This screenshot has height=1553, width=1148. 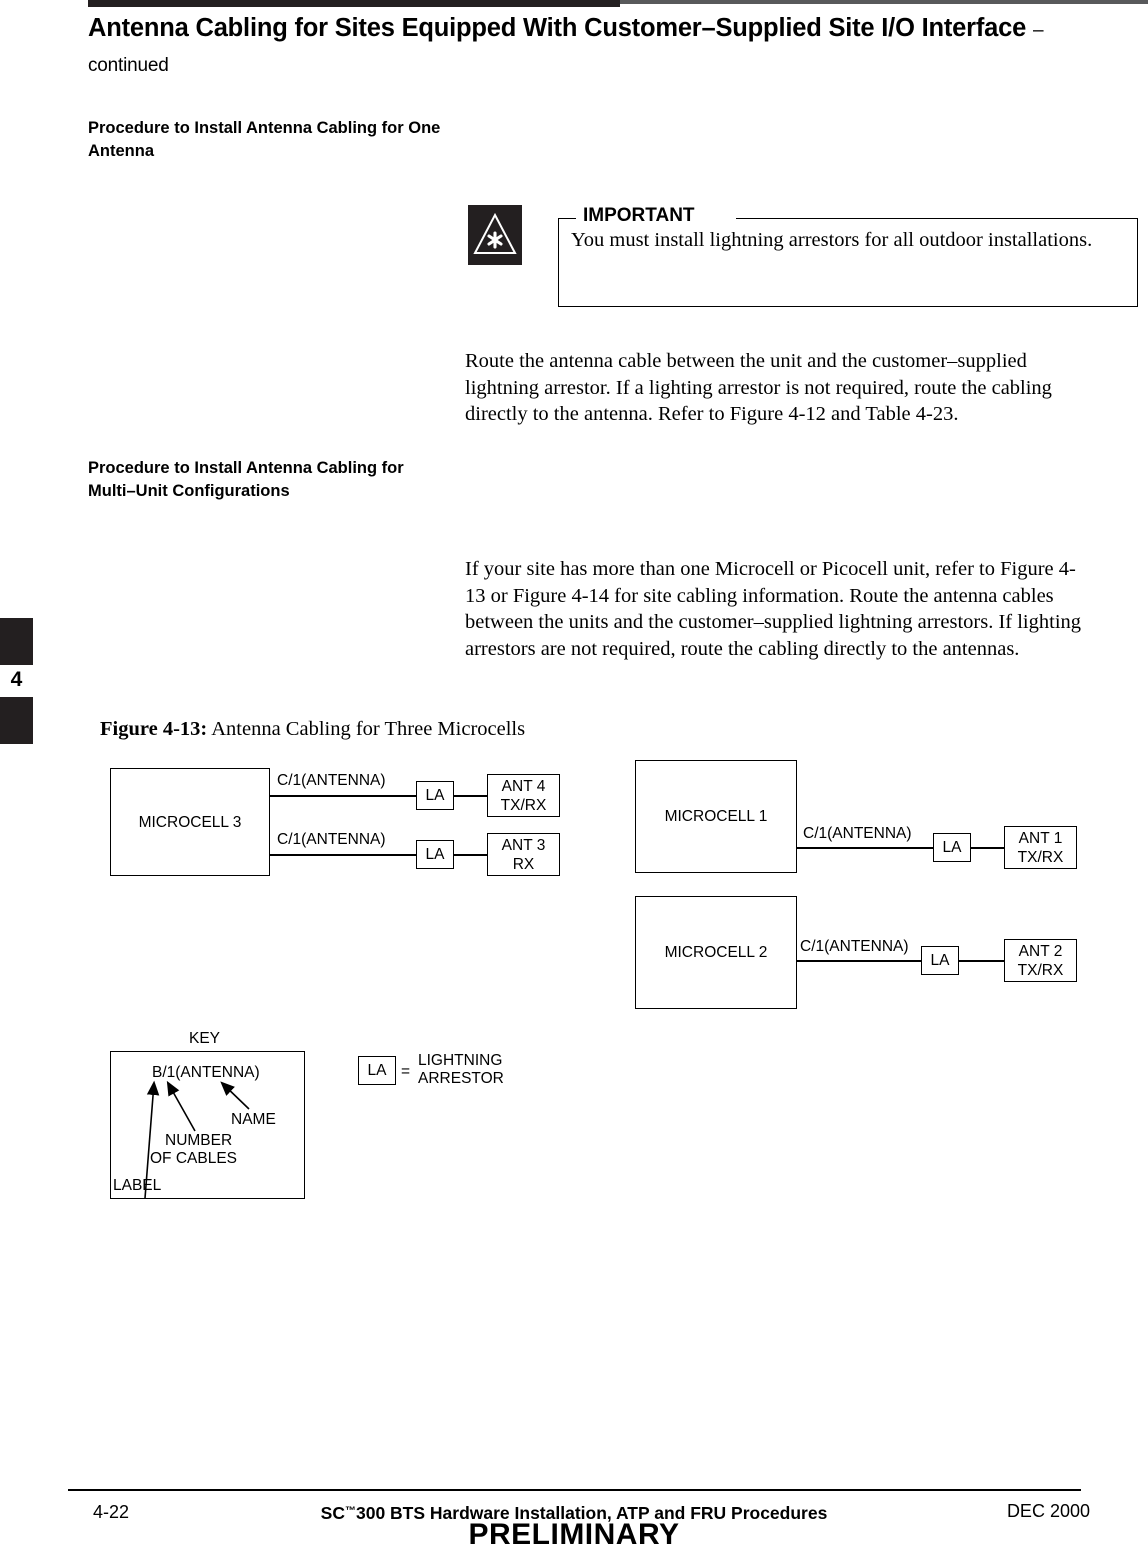 I want to click on antenna-mode-ant-1: TX/RX, so click(x=1040, y=857).